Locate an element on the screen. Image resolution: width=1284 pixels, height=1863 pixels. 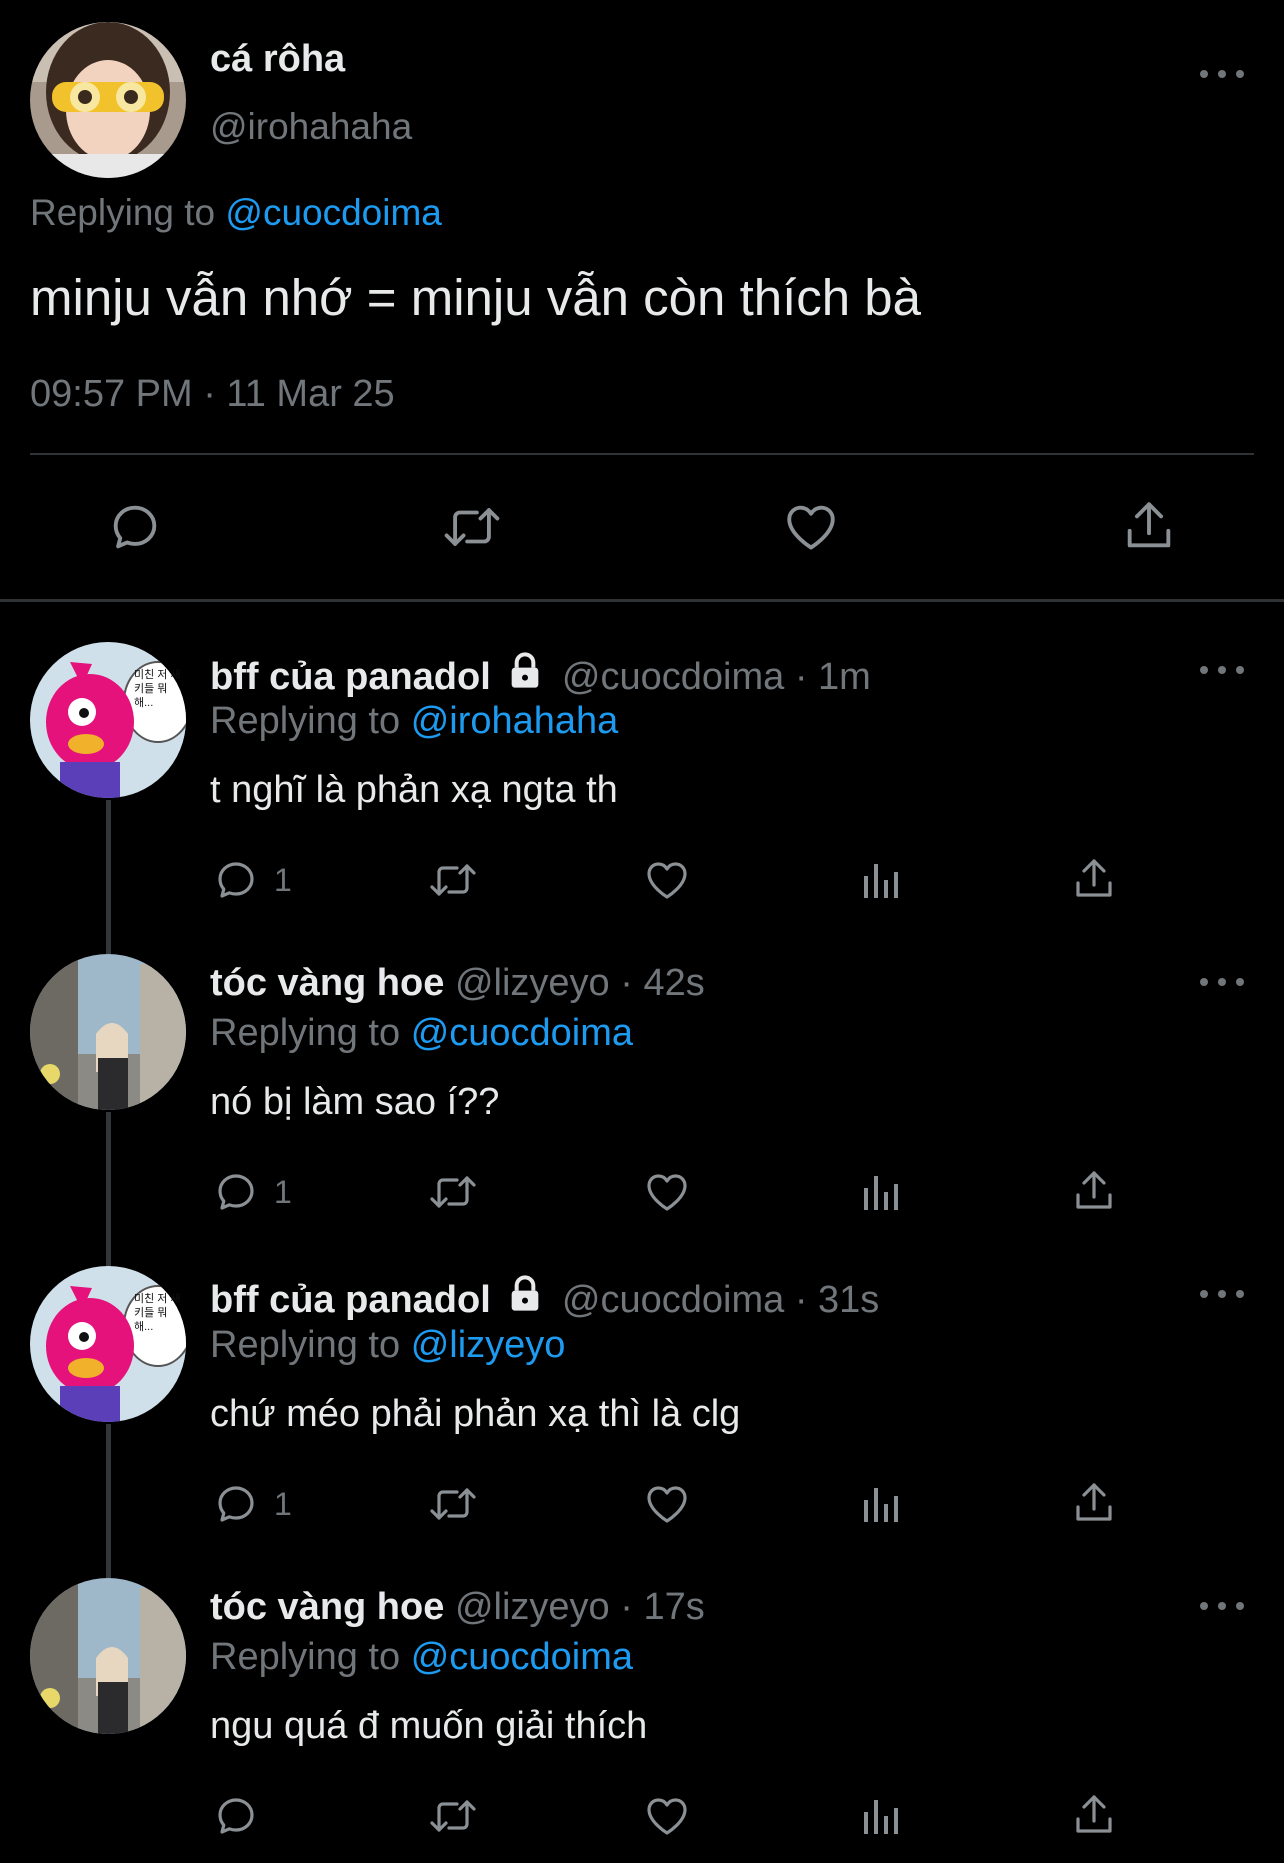
reply-header: tóc vàng hoe @lizyeyo · 42s is located at coordinates (457, 983).